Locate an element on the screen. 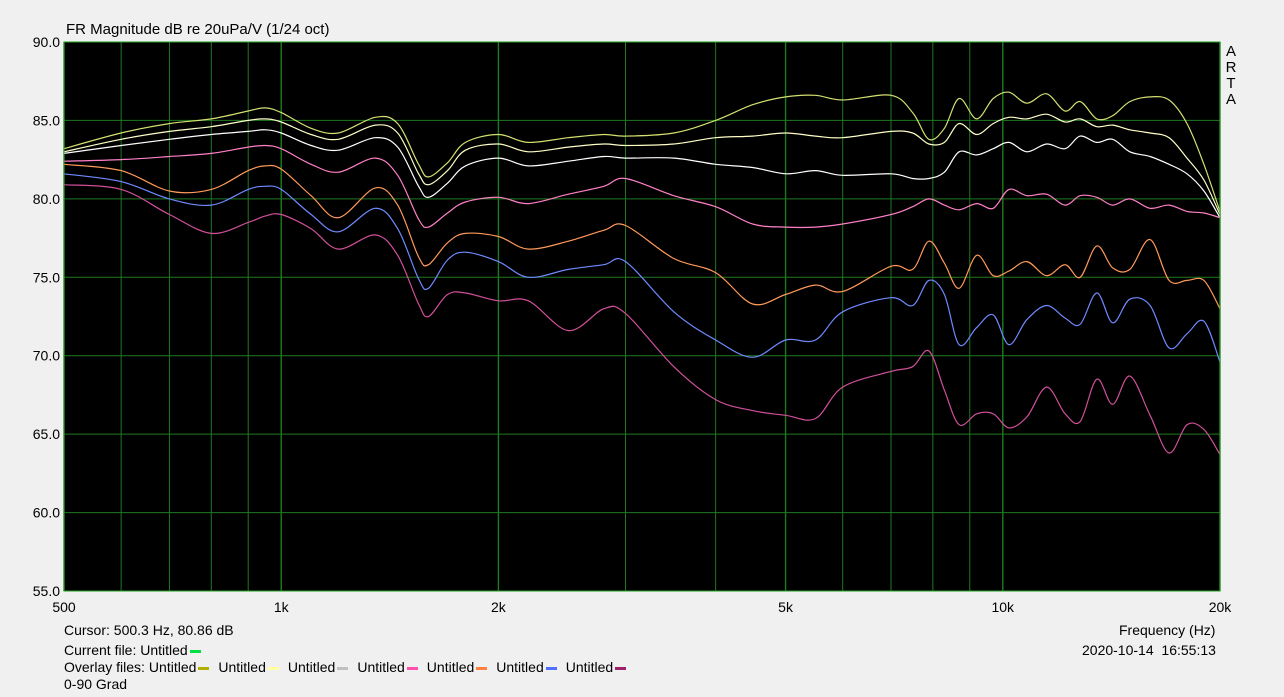  time-text: 16:55:13 is located at coordinates (1188, 650).